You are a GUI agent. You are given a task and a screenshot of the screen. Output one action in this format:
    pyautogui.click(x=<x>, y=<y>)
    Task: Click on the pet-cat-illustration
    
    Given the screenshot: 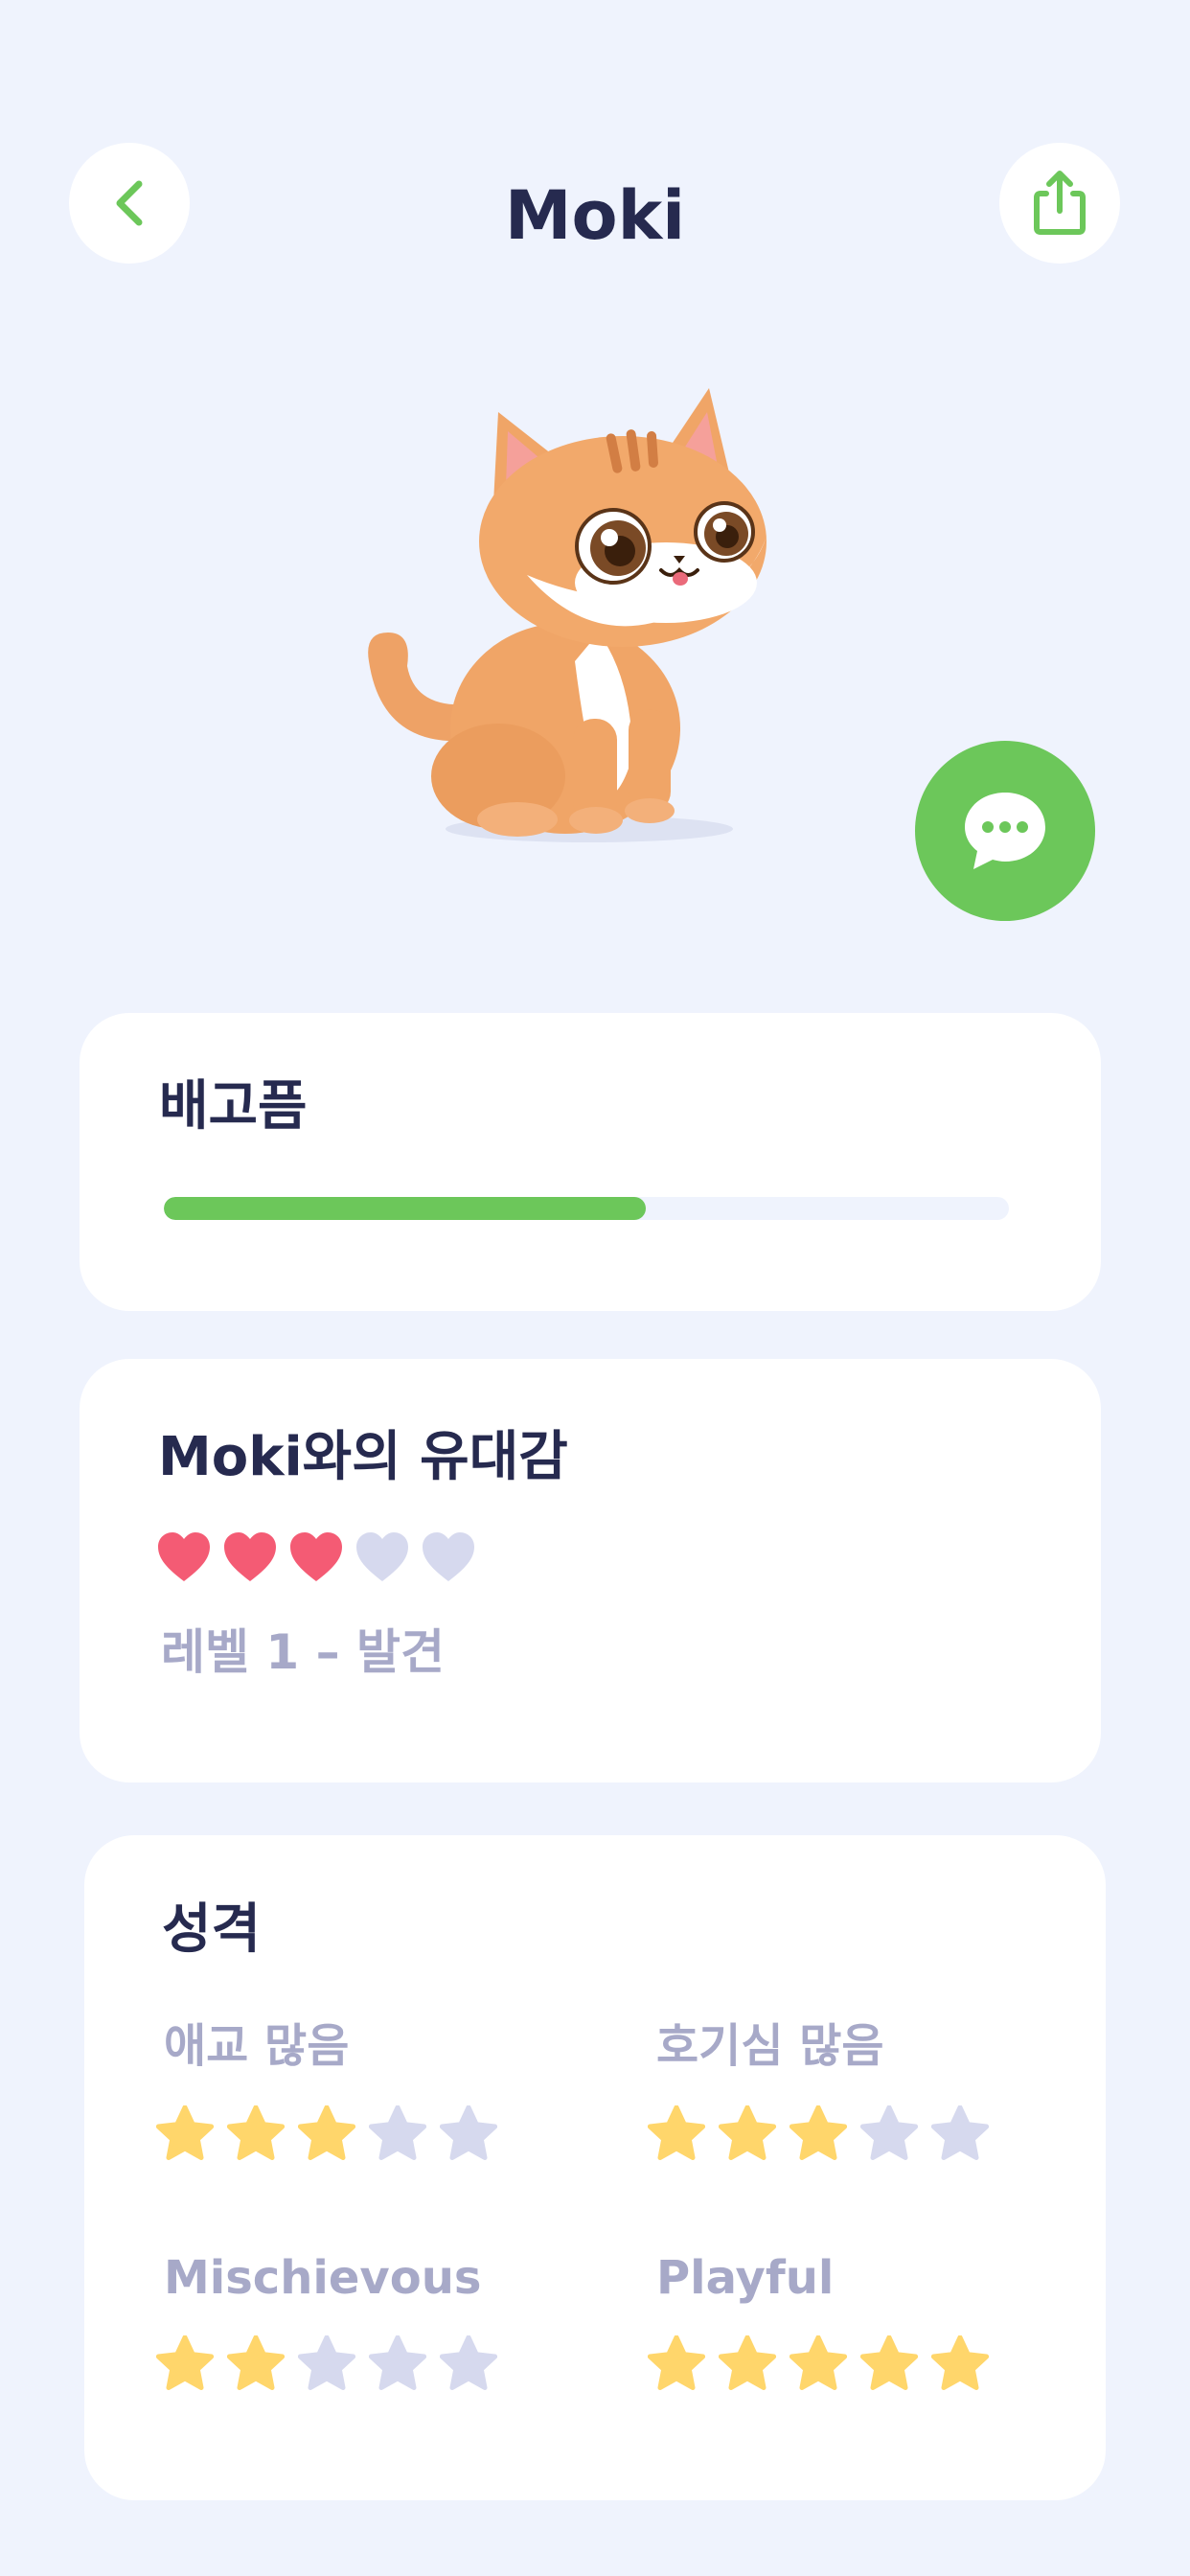 What is the action you would take?
    pyautogui.click(x=575, y=613)
    